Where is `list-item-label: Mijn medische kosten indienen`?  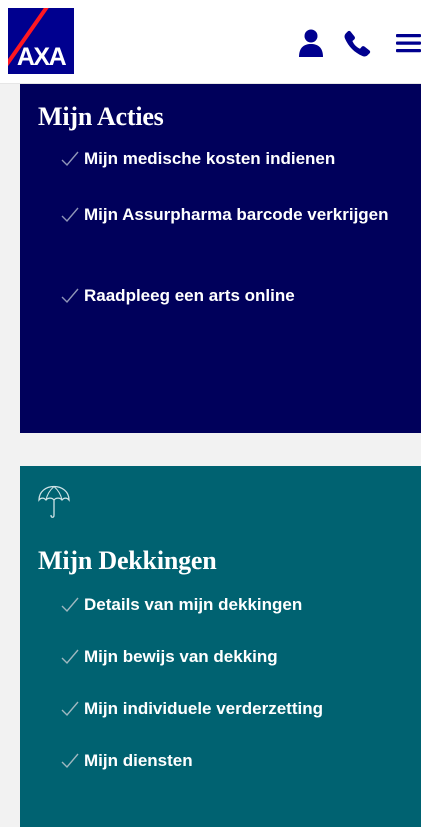
list-item-label: Mijn medische kosten indienen is located at coordinates (210, 158).